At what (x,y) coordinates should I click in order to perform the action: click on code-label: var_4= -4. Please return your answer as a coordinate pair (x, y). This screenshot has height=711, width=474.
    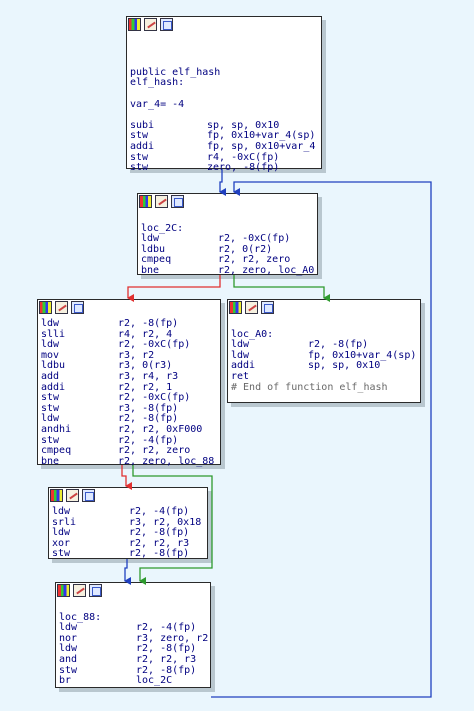
    Looking at the image, I should click on (224, 105).